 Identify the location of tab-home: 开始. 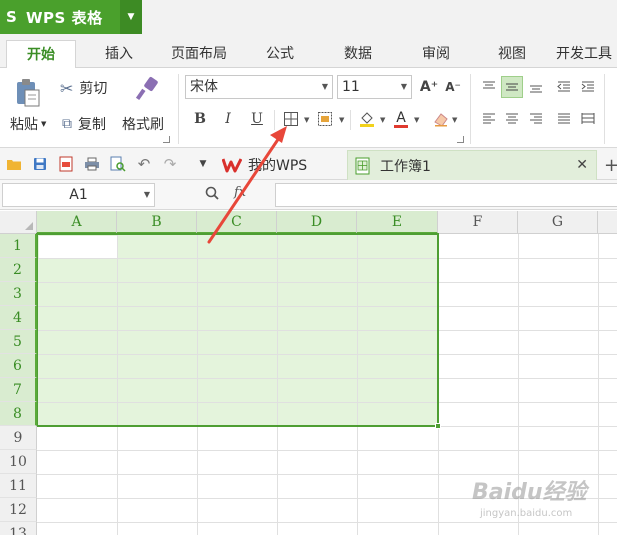
(41, 54).